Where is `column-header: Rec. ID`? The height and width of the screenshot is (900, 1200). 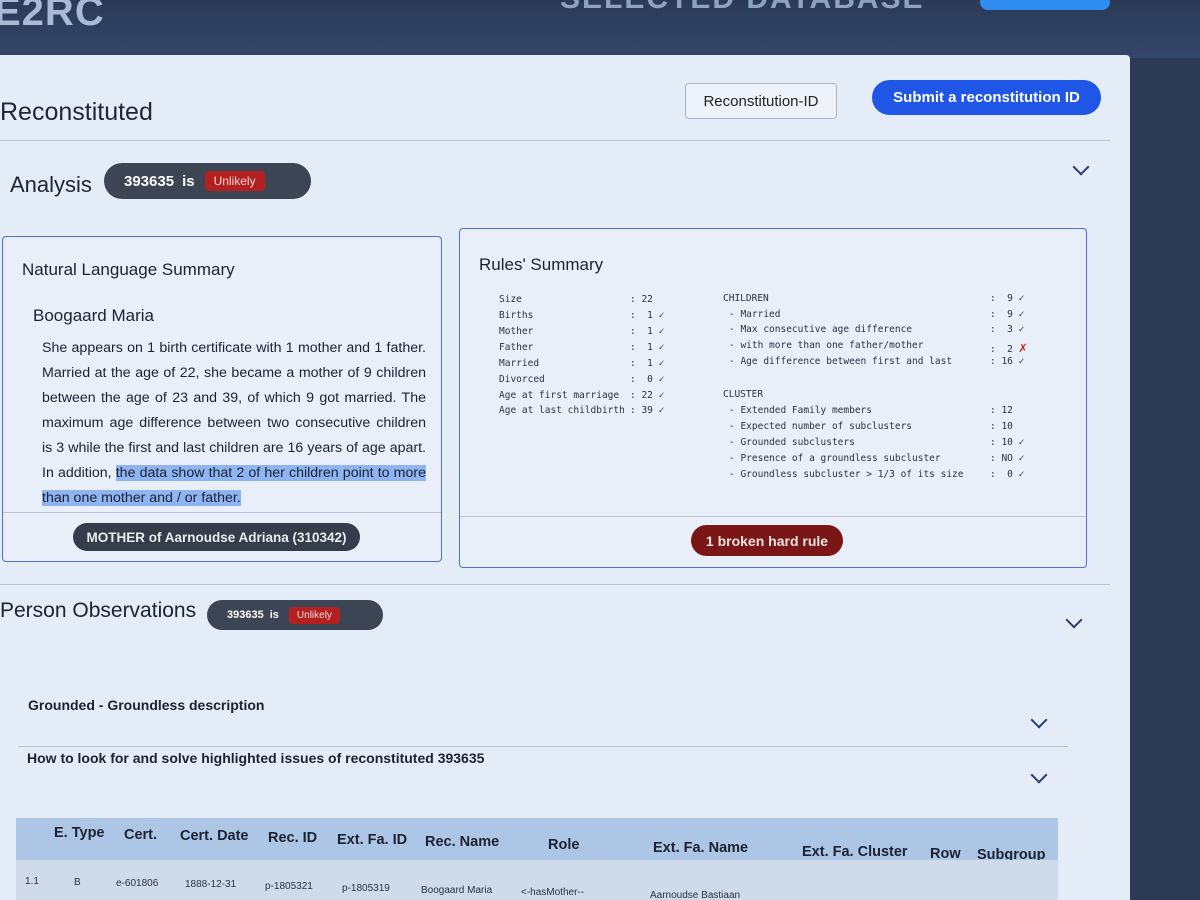 column-header: Rec. ID is located at coordinates (292, 838).